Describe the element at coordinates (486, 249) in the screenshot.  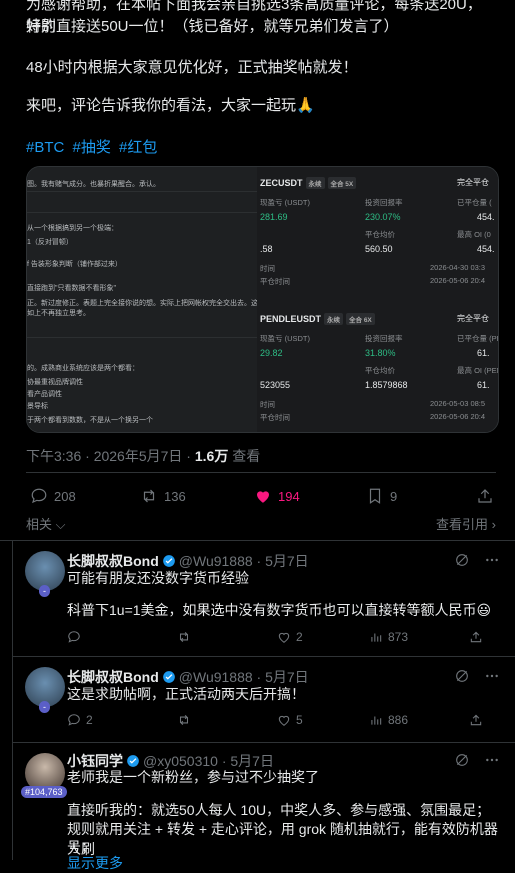
I see `card-value: 454.` at that location.